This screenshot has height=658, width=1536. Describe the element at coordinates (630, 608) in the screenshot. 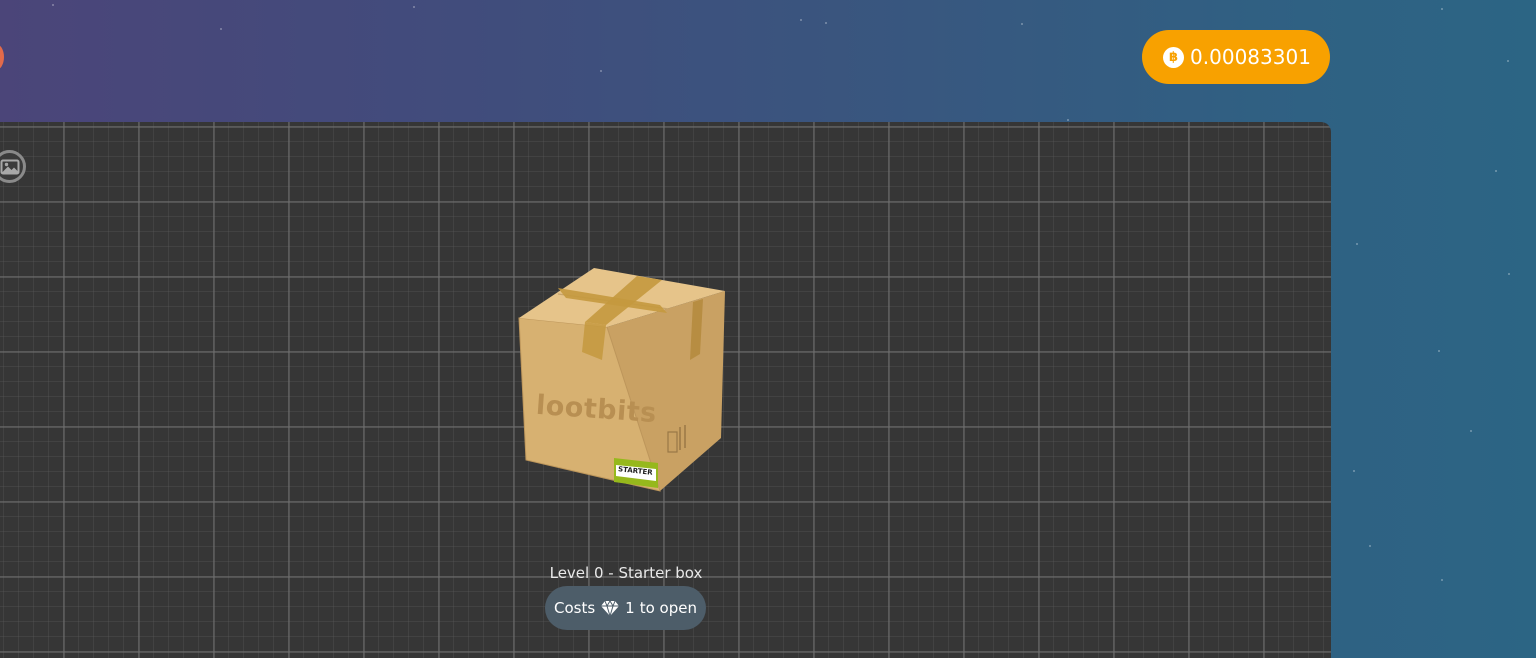

I see `cost-amount: 1` at that location.